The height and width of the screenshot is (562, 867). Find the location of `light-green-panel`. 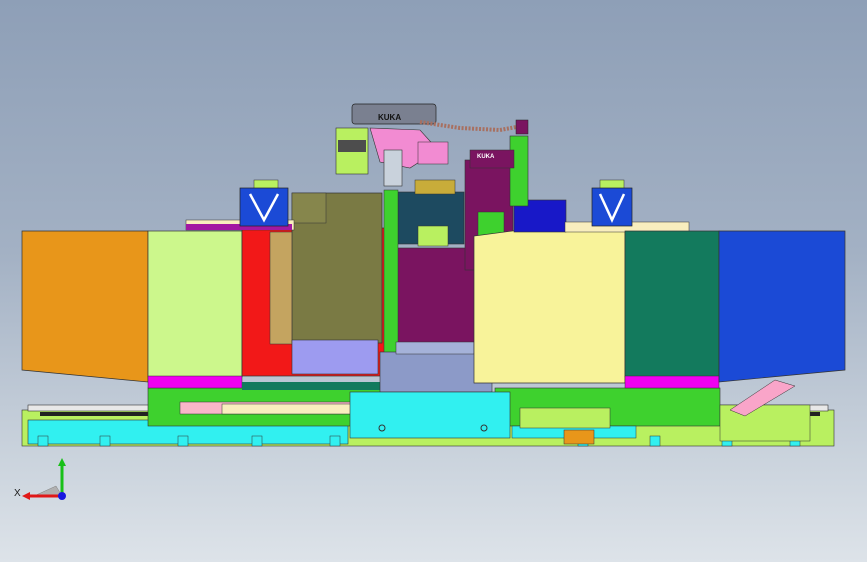

light-green-panel is located at coordinates (195, 304).